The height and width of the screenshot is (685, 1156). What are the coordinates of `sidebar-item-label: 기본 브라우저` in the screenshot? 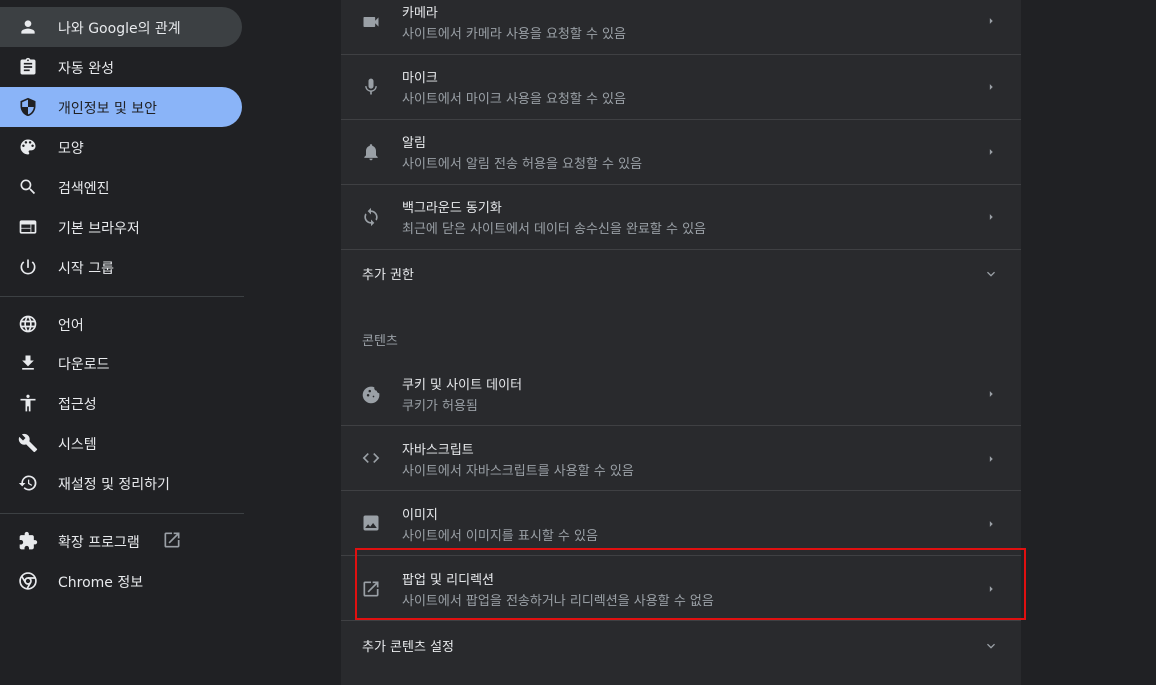 It's located at (99, 229).